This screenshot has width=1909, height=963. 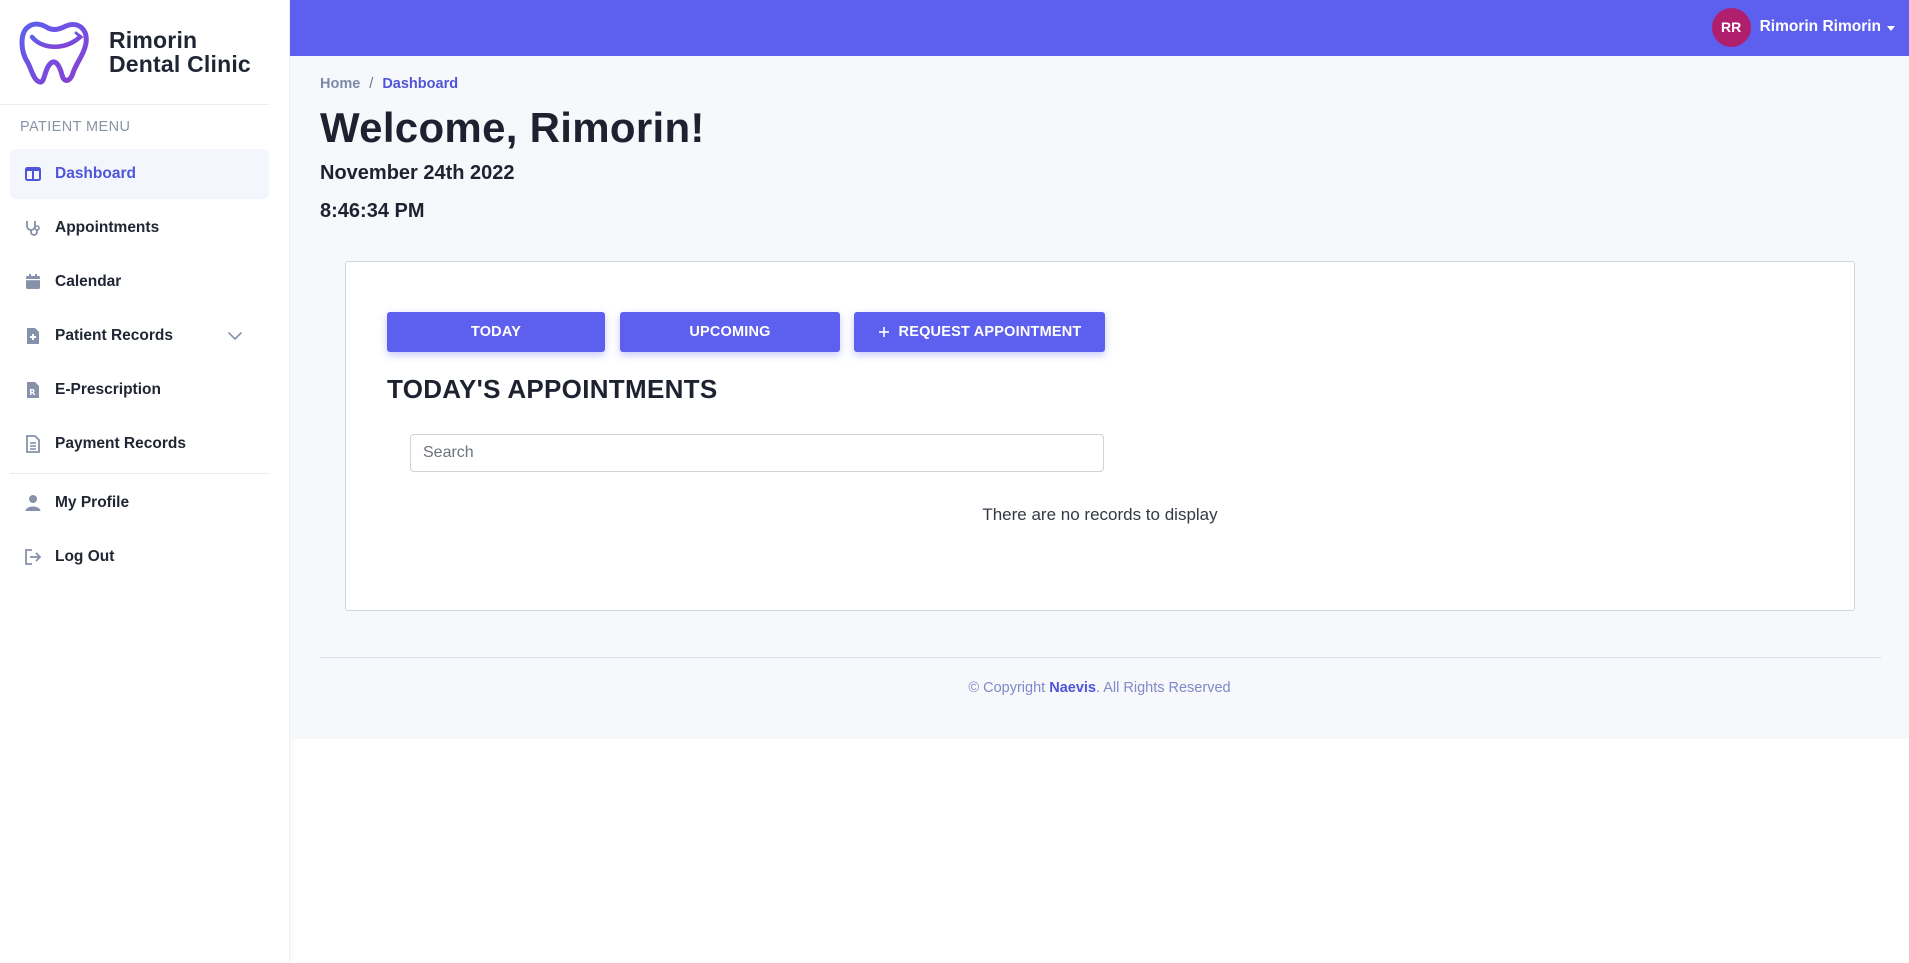 I want to click on user-menu: RR Rimorin Rimorin, so click(x=1803, y=27).